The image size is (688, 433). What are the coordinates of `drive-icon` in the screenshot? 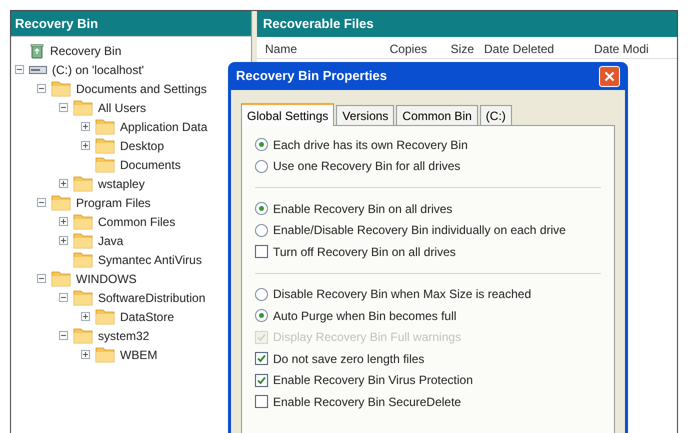 It's located at (38, 69).